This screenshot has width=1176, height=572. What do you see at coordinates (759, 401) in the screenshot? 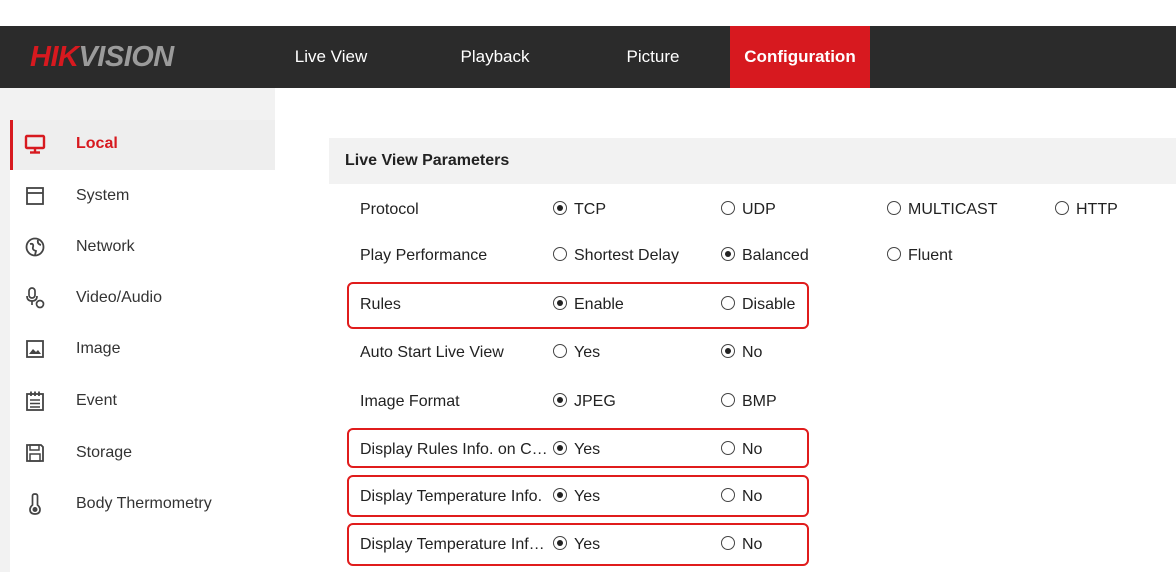
I see `option-label: BMP` at bounding box center [759, 401].